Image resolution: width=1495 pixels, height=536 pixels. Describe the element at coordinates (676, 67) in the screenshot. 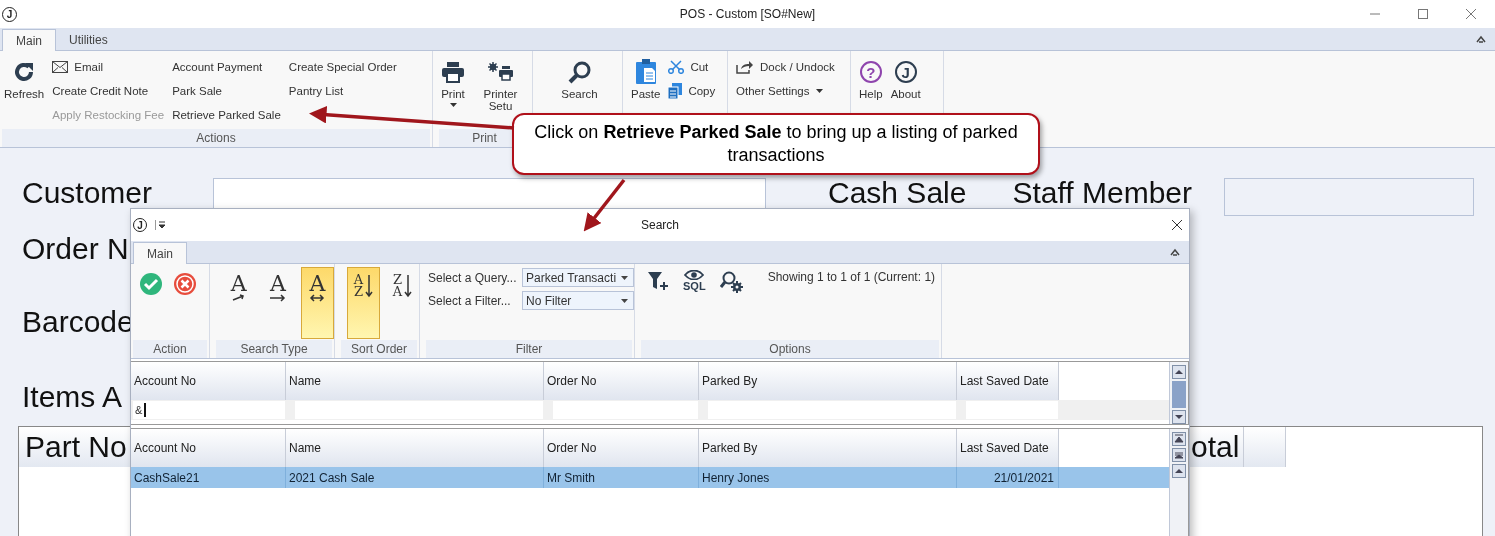

I see `scissors-icon` at that location.